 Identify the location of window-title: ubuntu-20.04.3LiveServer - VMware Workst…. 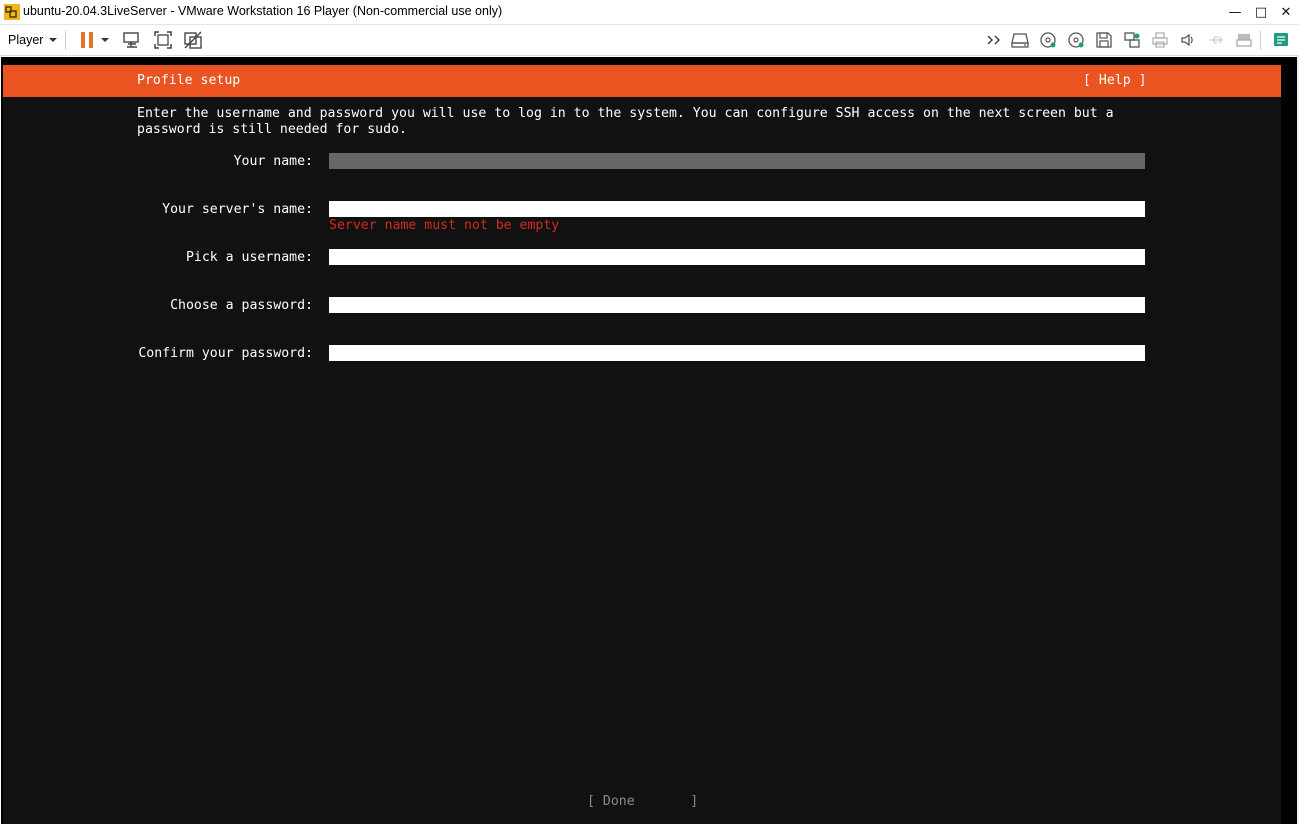
(263, 11).